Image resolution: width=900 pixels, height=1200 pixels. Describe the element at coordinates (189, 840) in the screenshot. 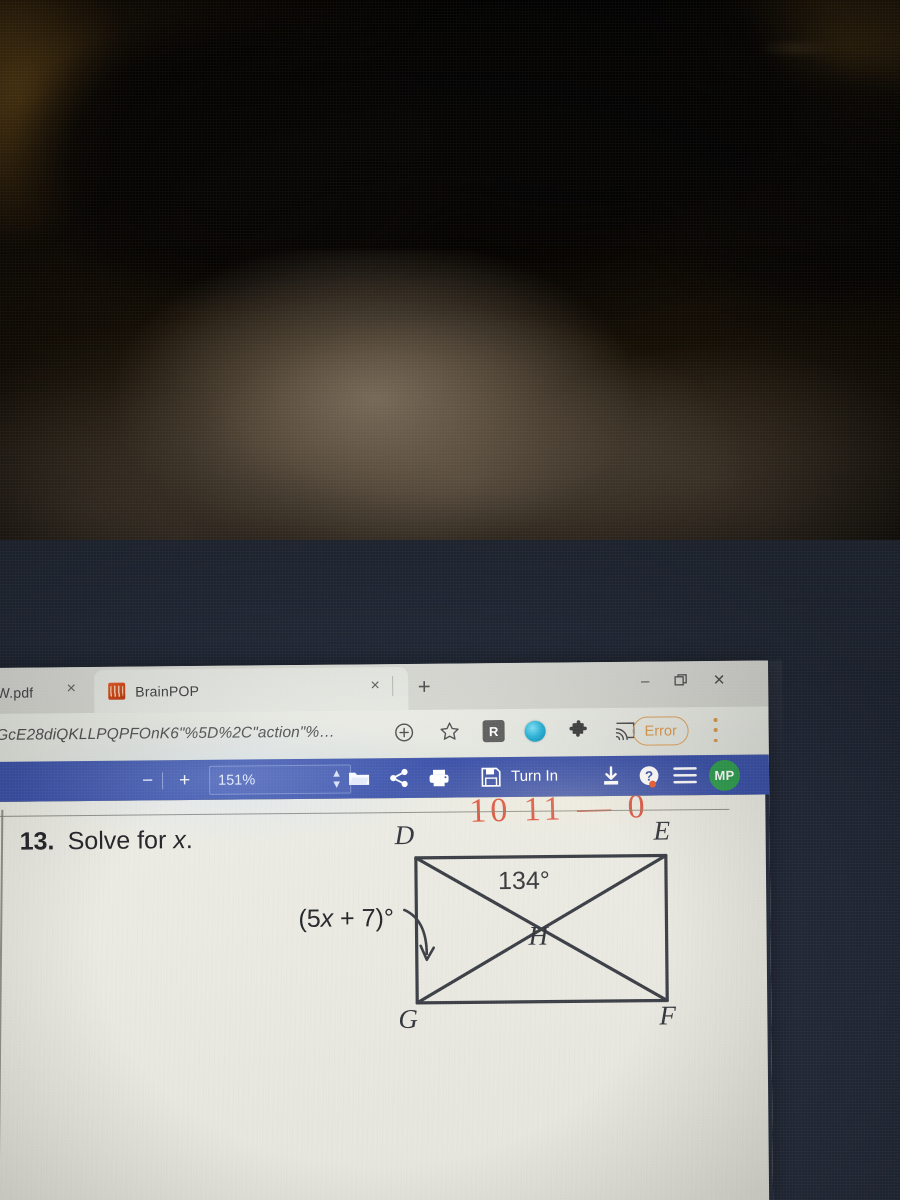

I see `question-text-post: .` at that location.